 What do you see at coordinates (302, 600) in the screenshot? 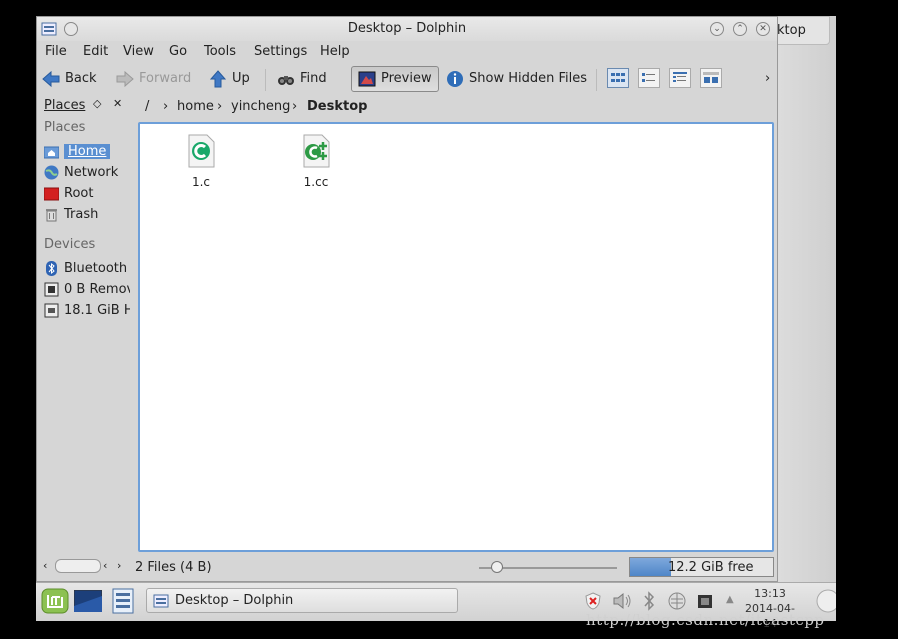
I see `task-dolphin: Desktop – Dolphin` at bounding box center [302, 600].